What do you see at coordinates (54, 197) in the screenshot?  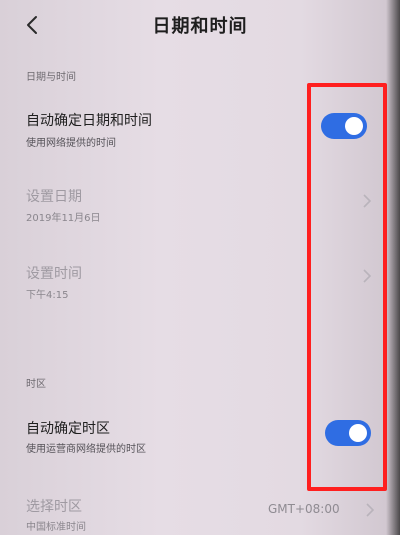 I see `set-date-title: 设置日期` at bounding box center [54, 197].